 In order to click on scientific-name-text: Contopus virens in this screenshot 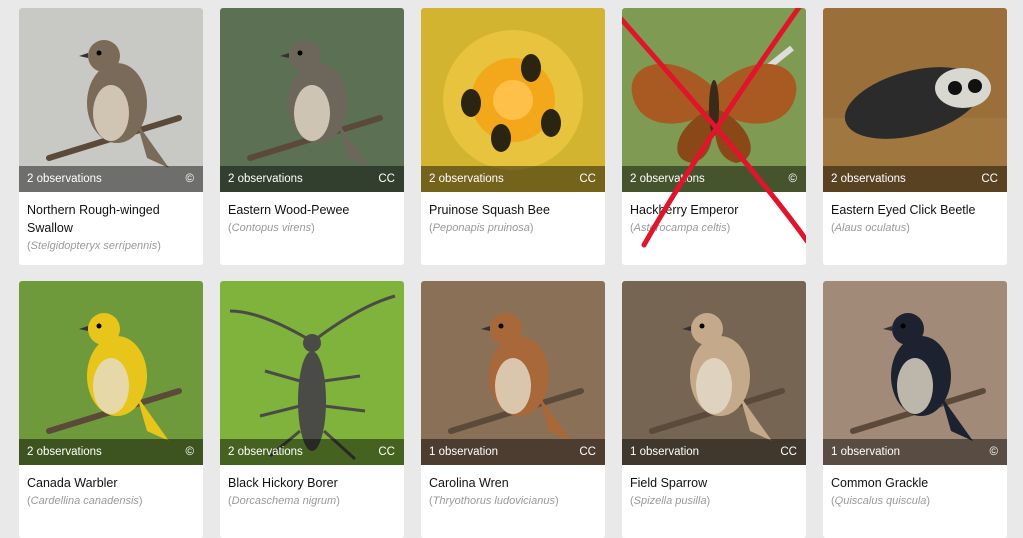, I will do `click(271, 228)`.